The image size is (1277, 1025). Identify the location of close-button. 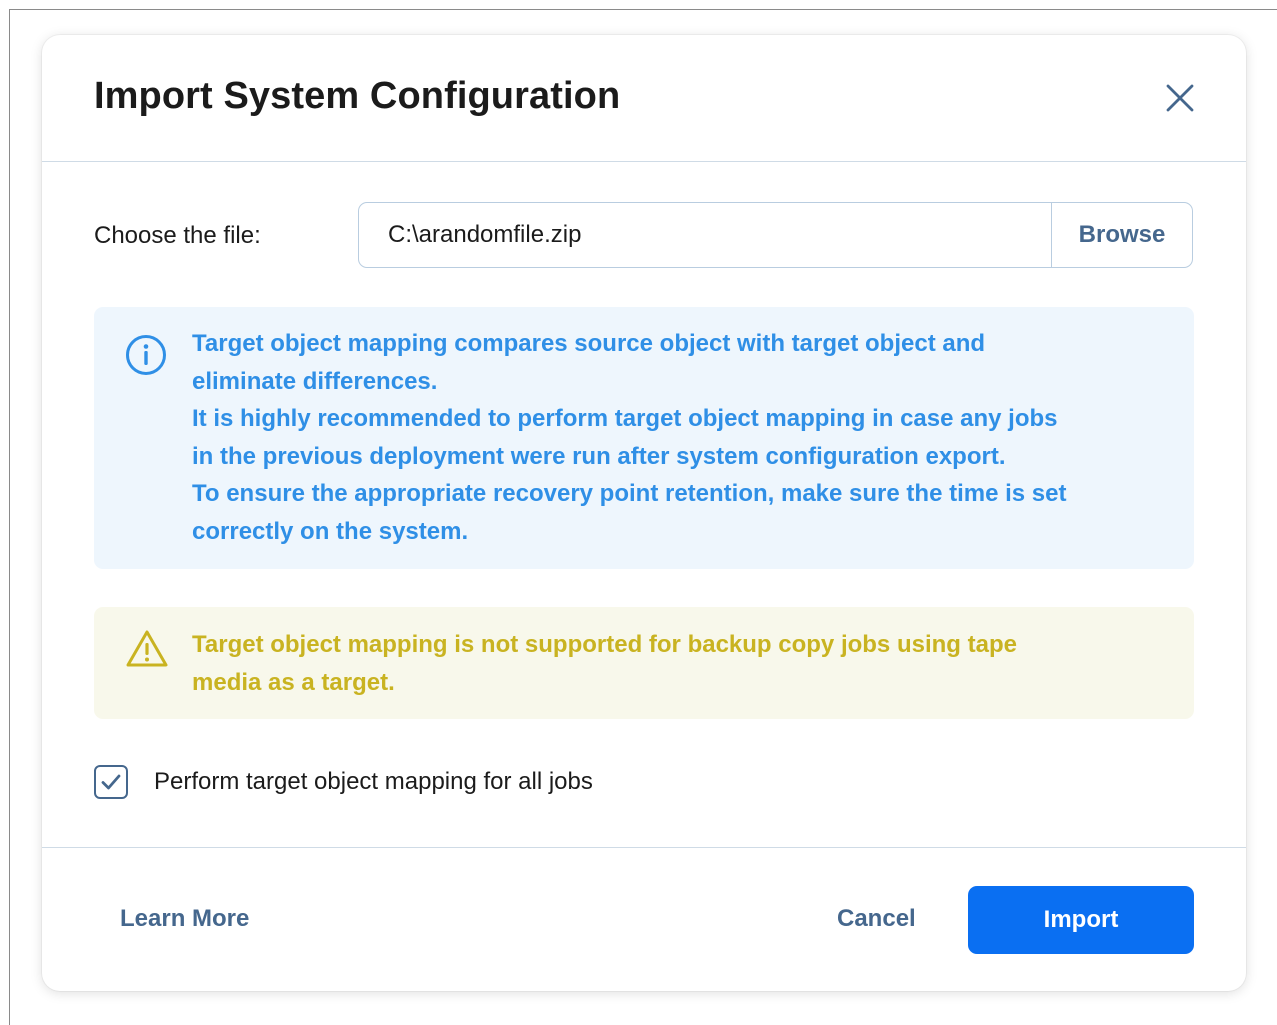
(1180, 98).